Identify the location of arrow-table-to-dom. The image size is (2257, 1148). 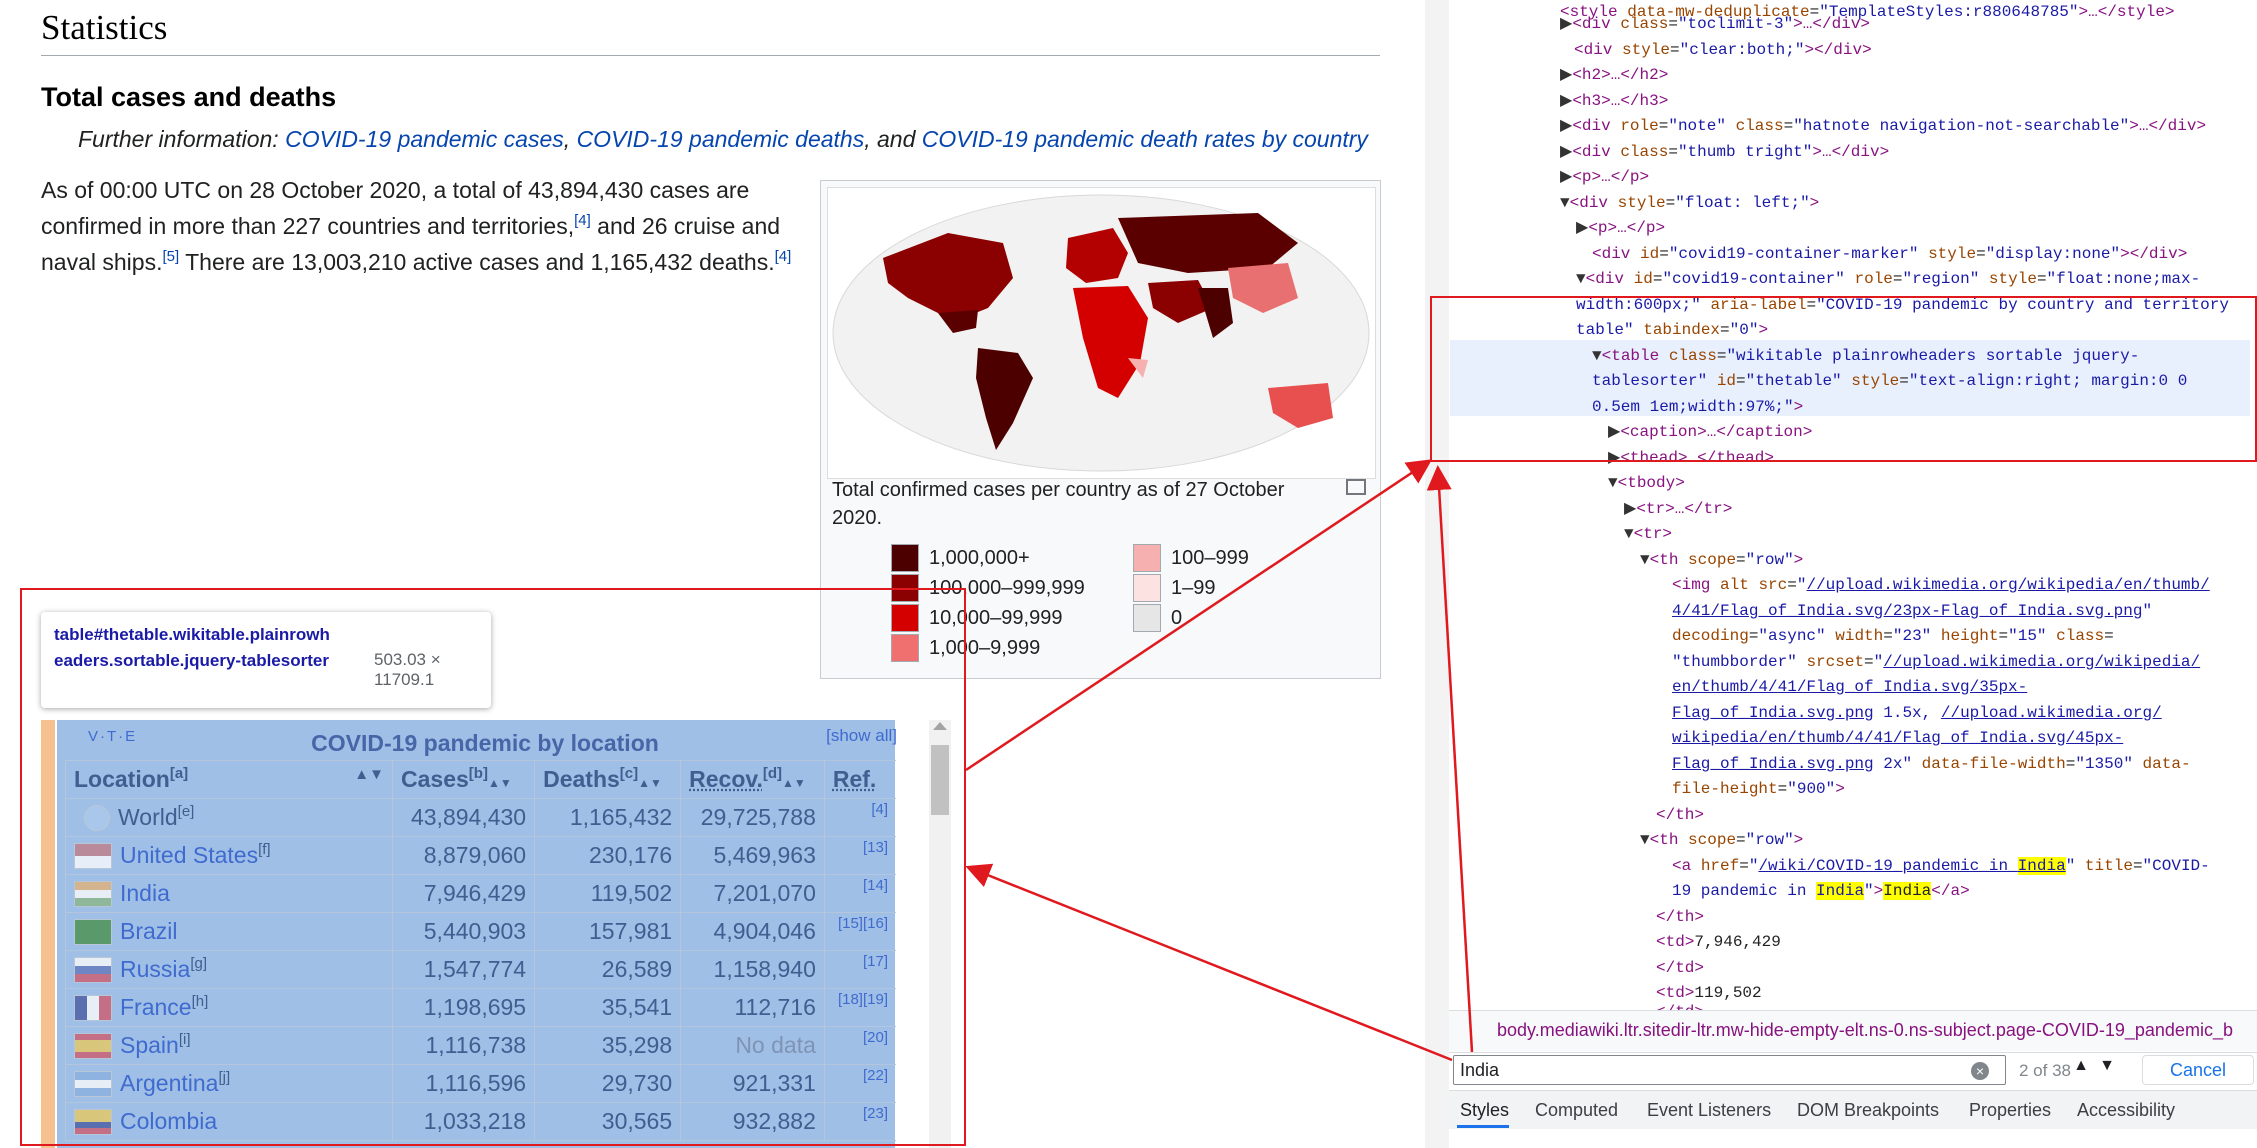
(1197, 616).